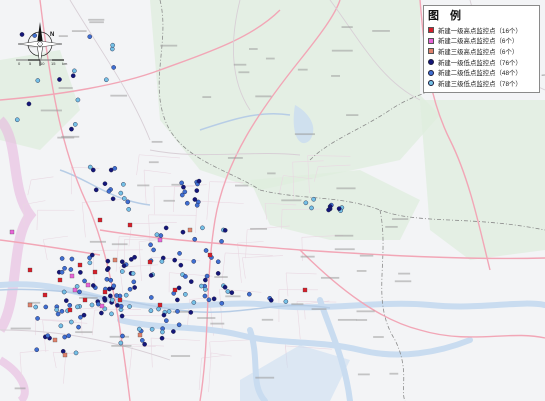 The width and height of the screenshot is (545, 401). I want to click on navy-dot-icon, so click(431, 62).